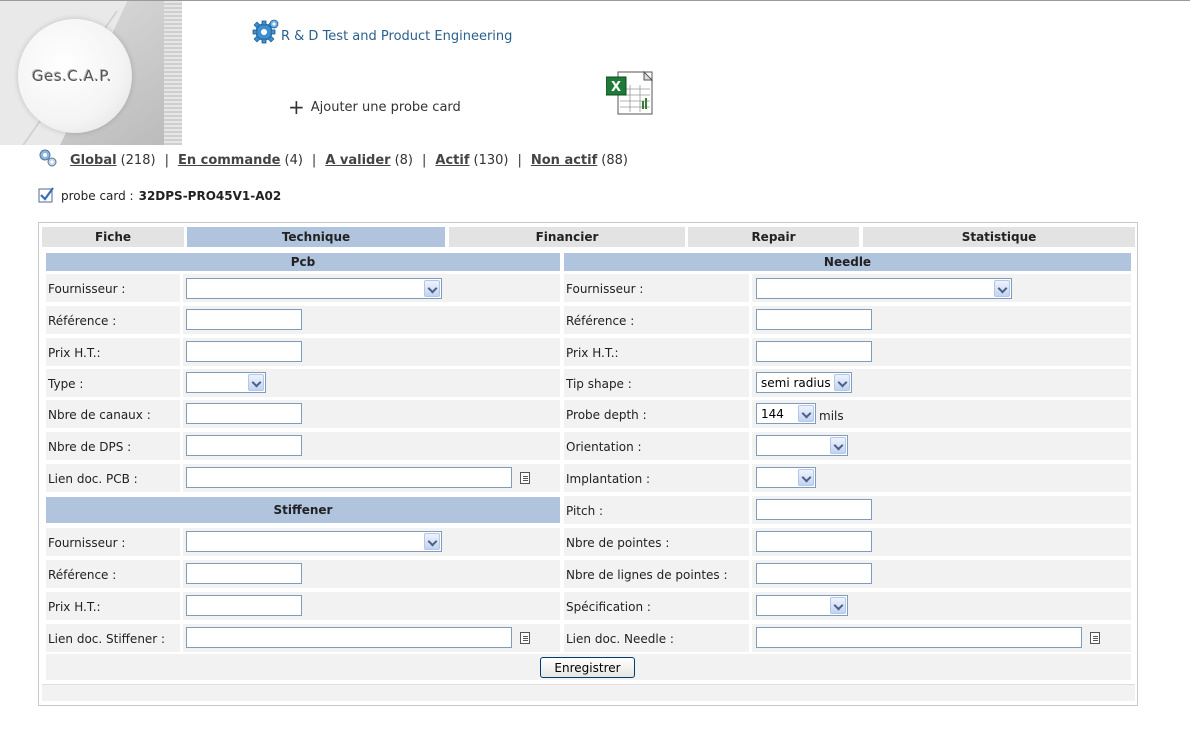  What do you see at coordinates (599, 384) in the screenshot?
I see `needle-tip-shape-label: Tip shape :` at bounding box center [599, 384].